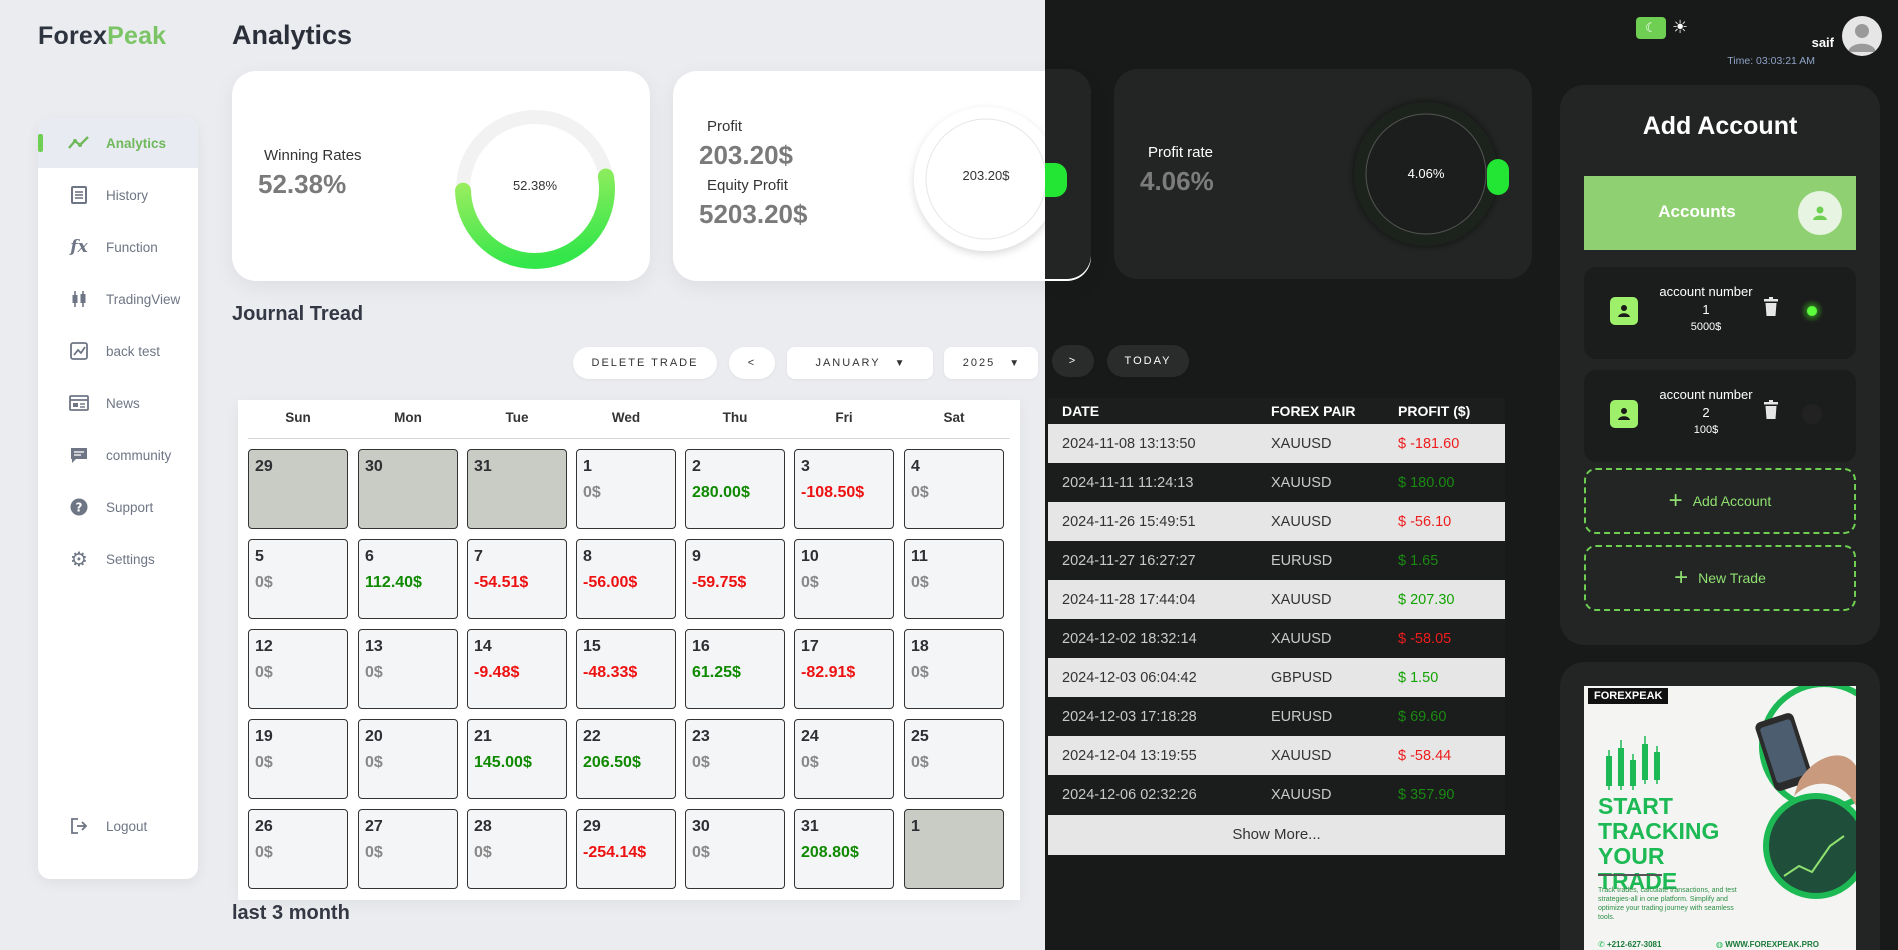 This screenshot has height=950, width=1898. I want to click on sidebar-item-analytics: Analytics, so click(118, 143).